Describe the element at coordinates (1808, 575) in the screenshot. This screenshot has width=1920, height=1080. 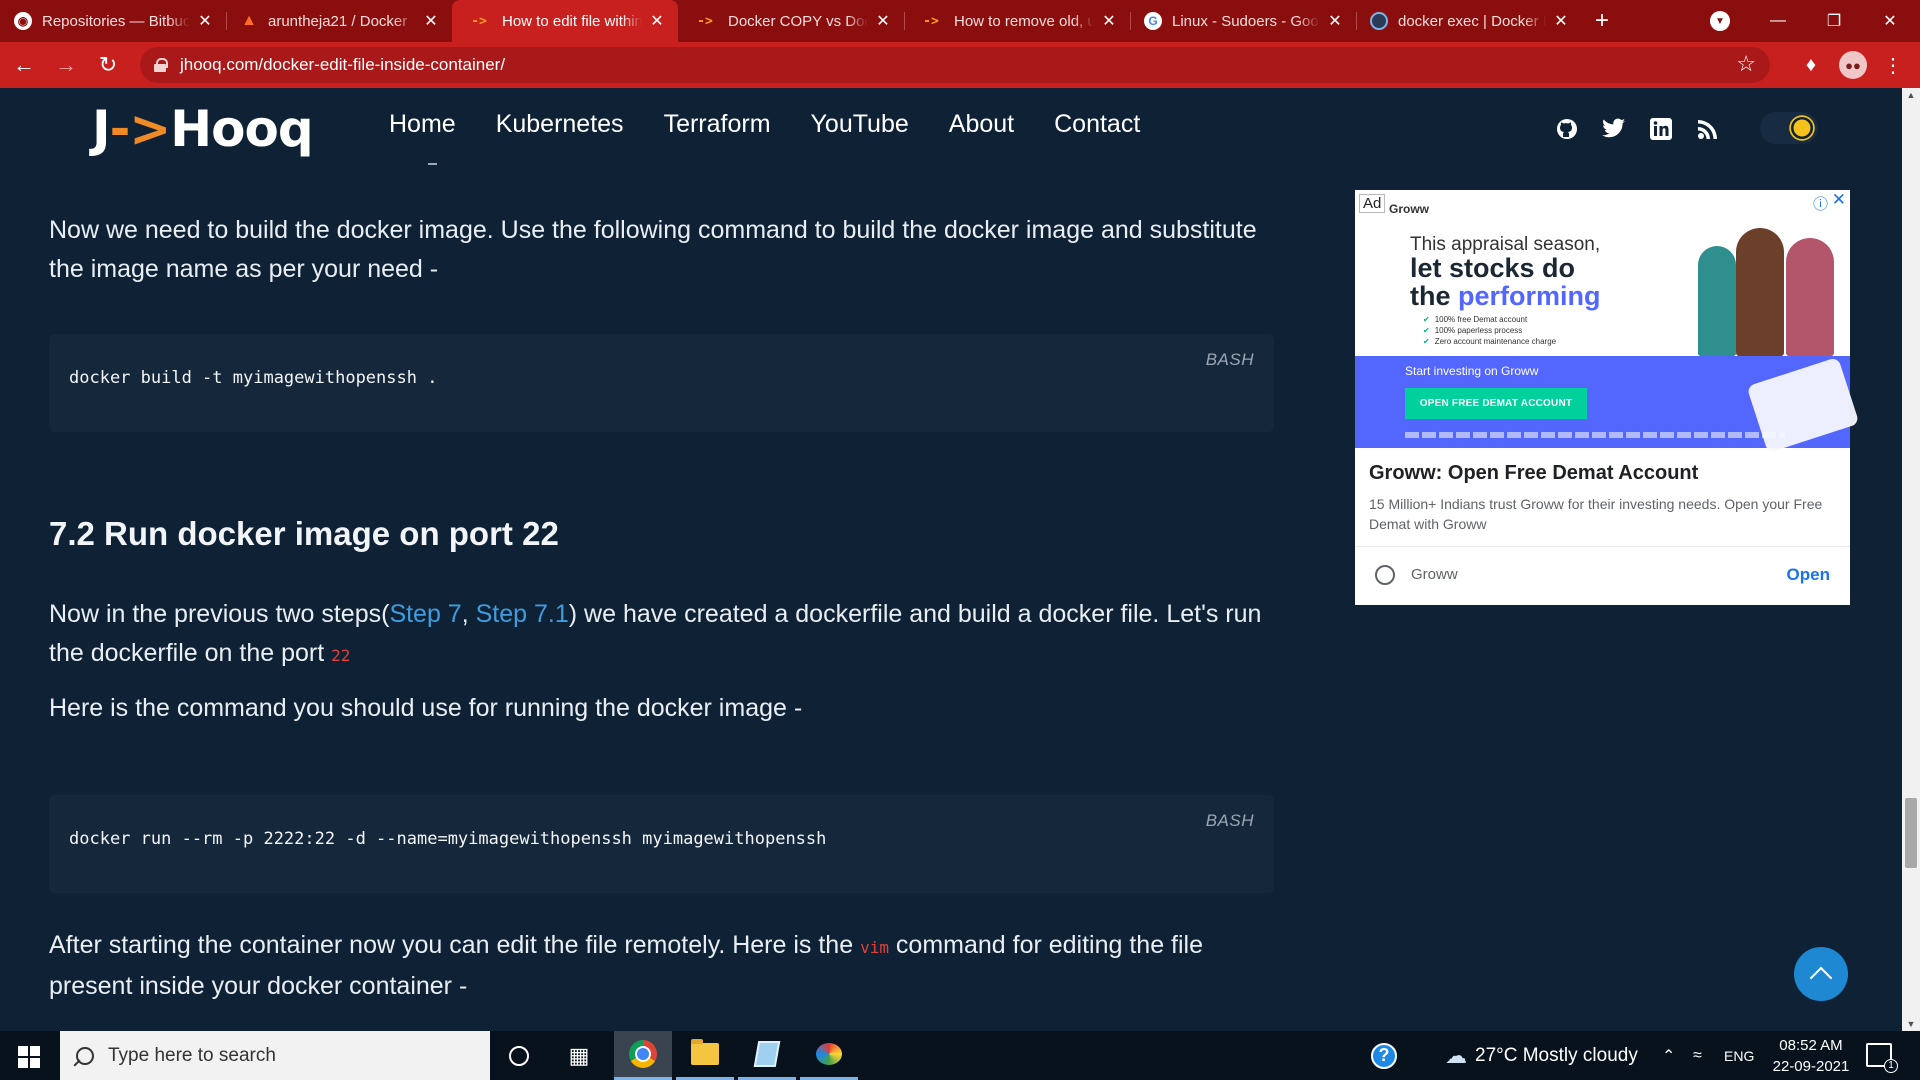
I see `ad-open-button: Open` at that location.